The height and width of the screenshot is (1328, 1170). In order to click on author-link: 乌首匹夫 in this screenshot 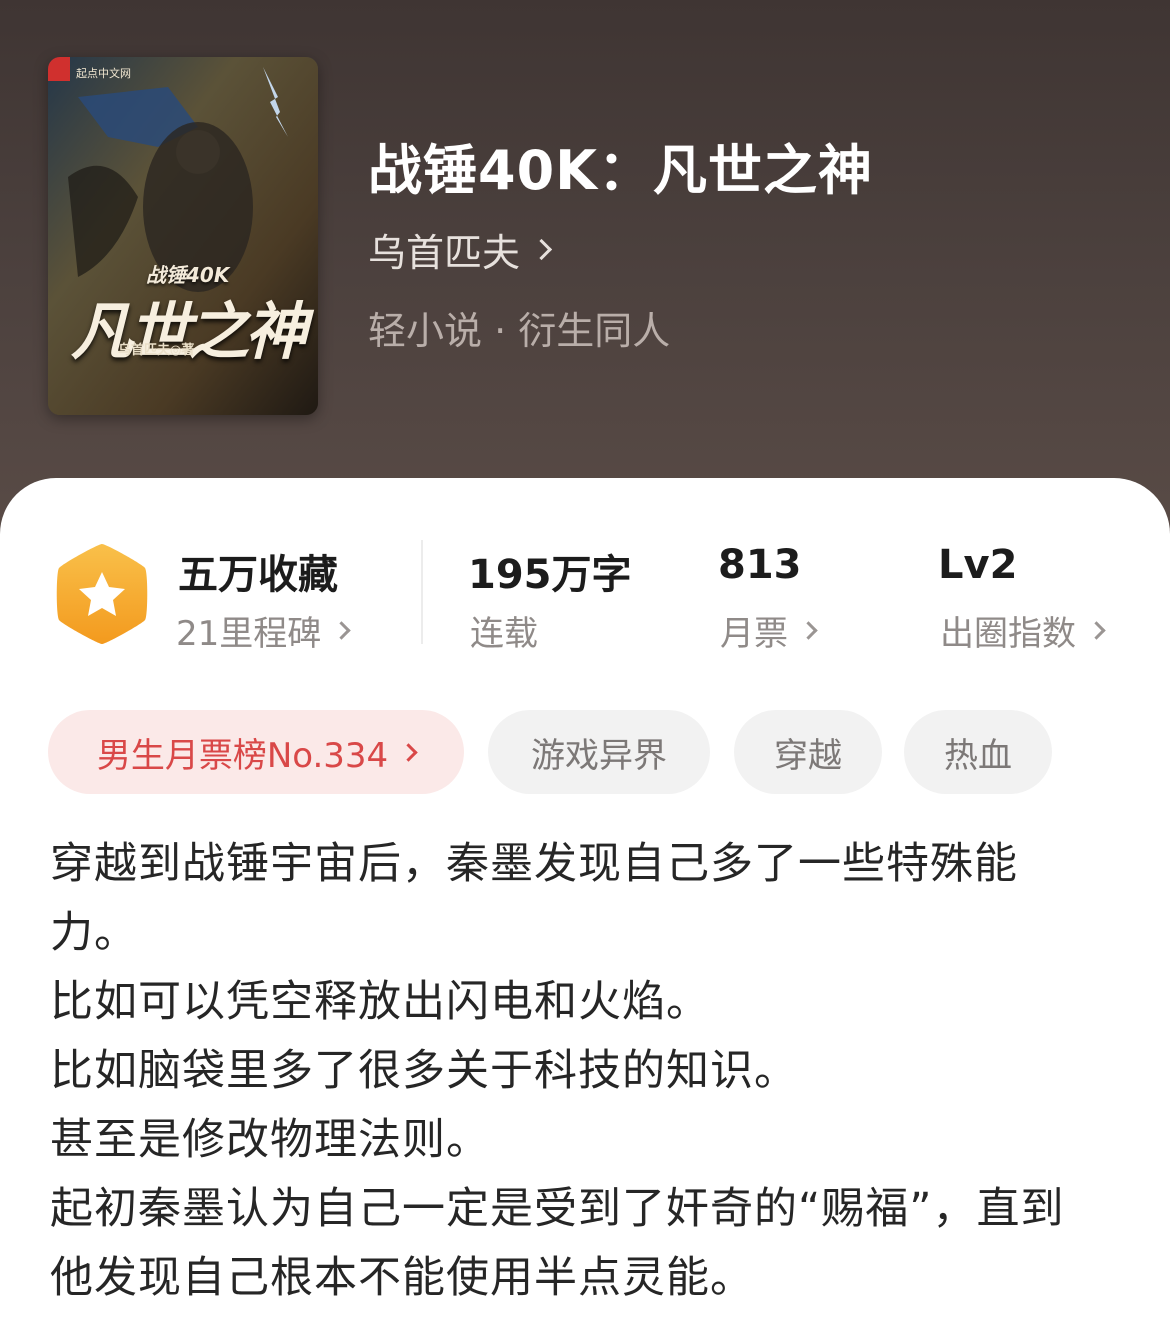, I will do `click(460, 249)`.